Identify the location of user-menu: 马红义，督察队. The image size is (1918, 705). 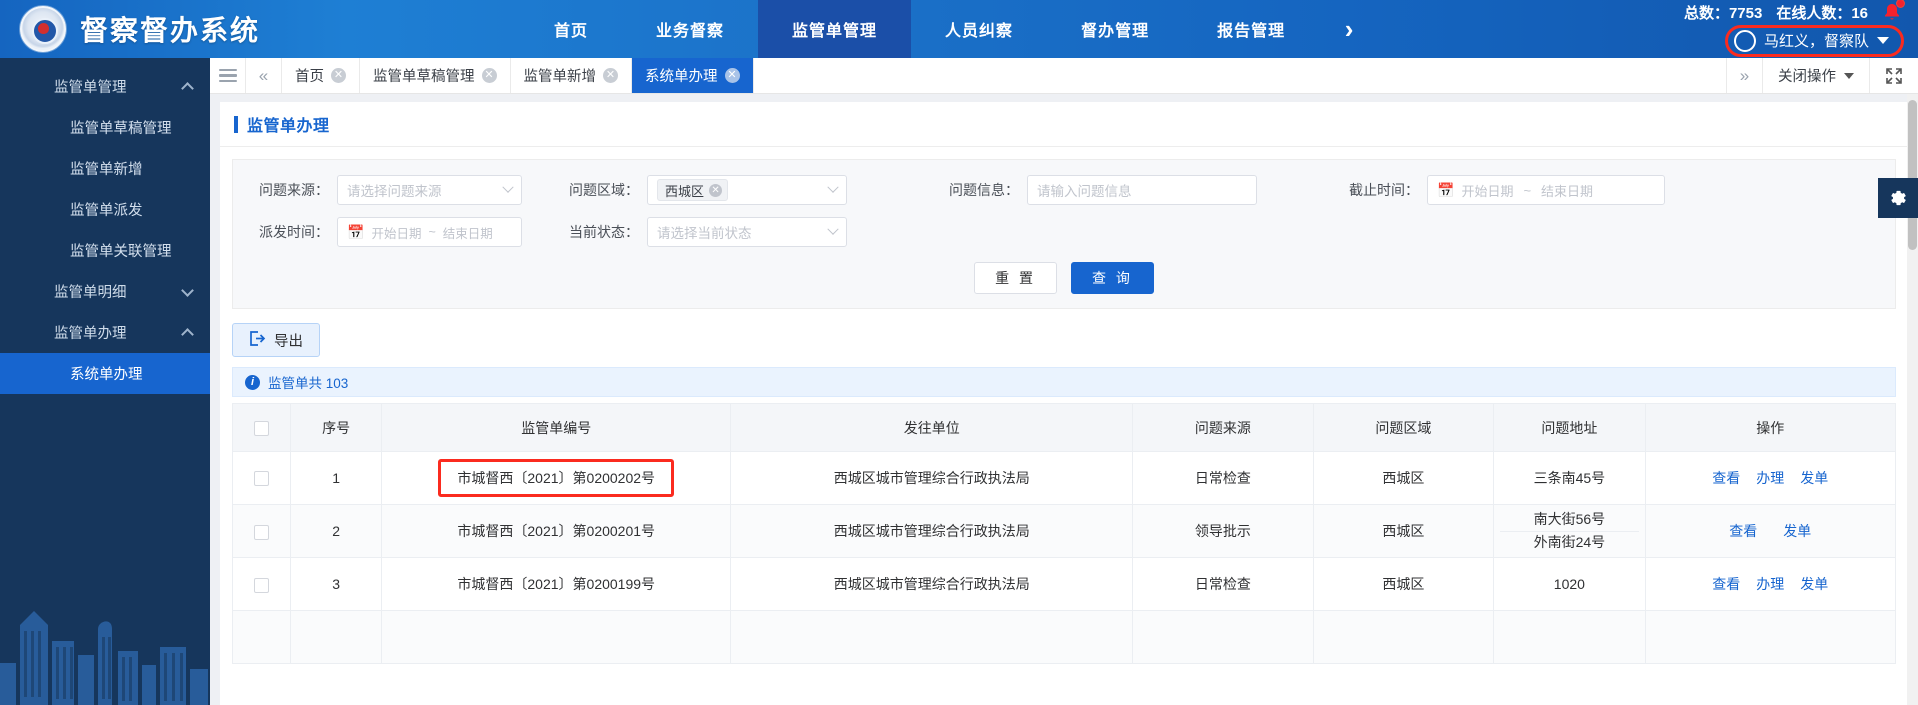
(1814, 40).